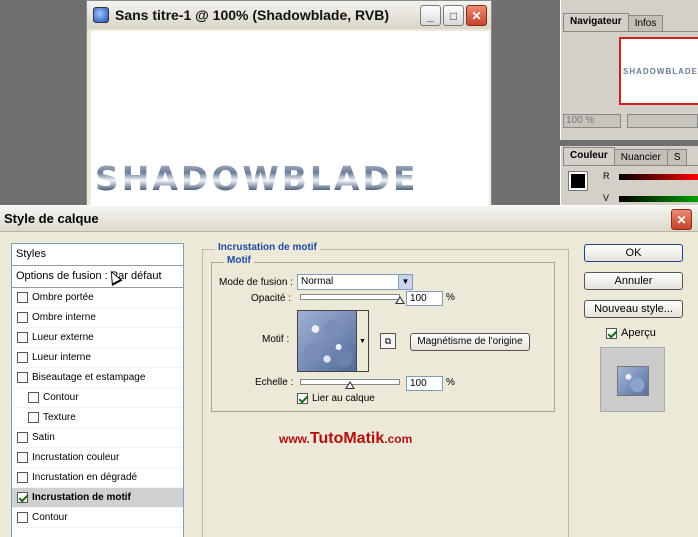  Describe the element at coordinates (97, 255) in the screenshot. I see `styles-header: Styles` at that location.